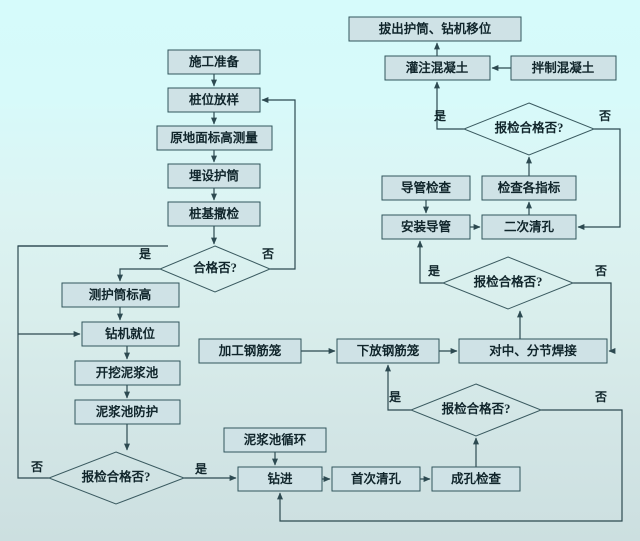 The height and width of the screenshot is (541, 640). I want to click on node-embed-casing: 埋设护筒, so click(214, 176).